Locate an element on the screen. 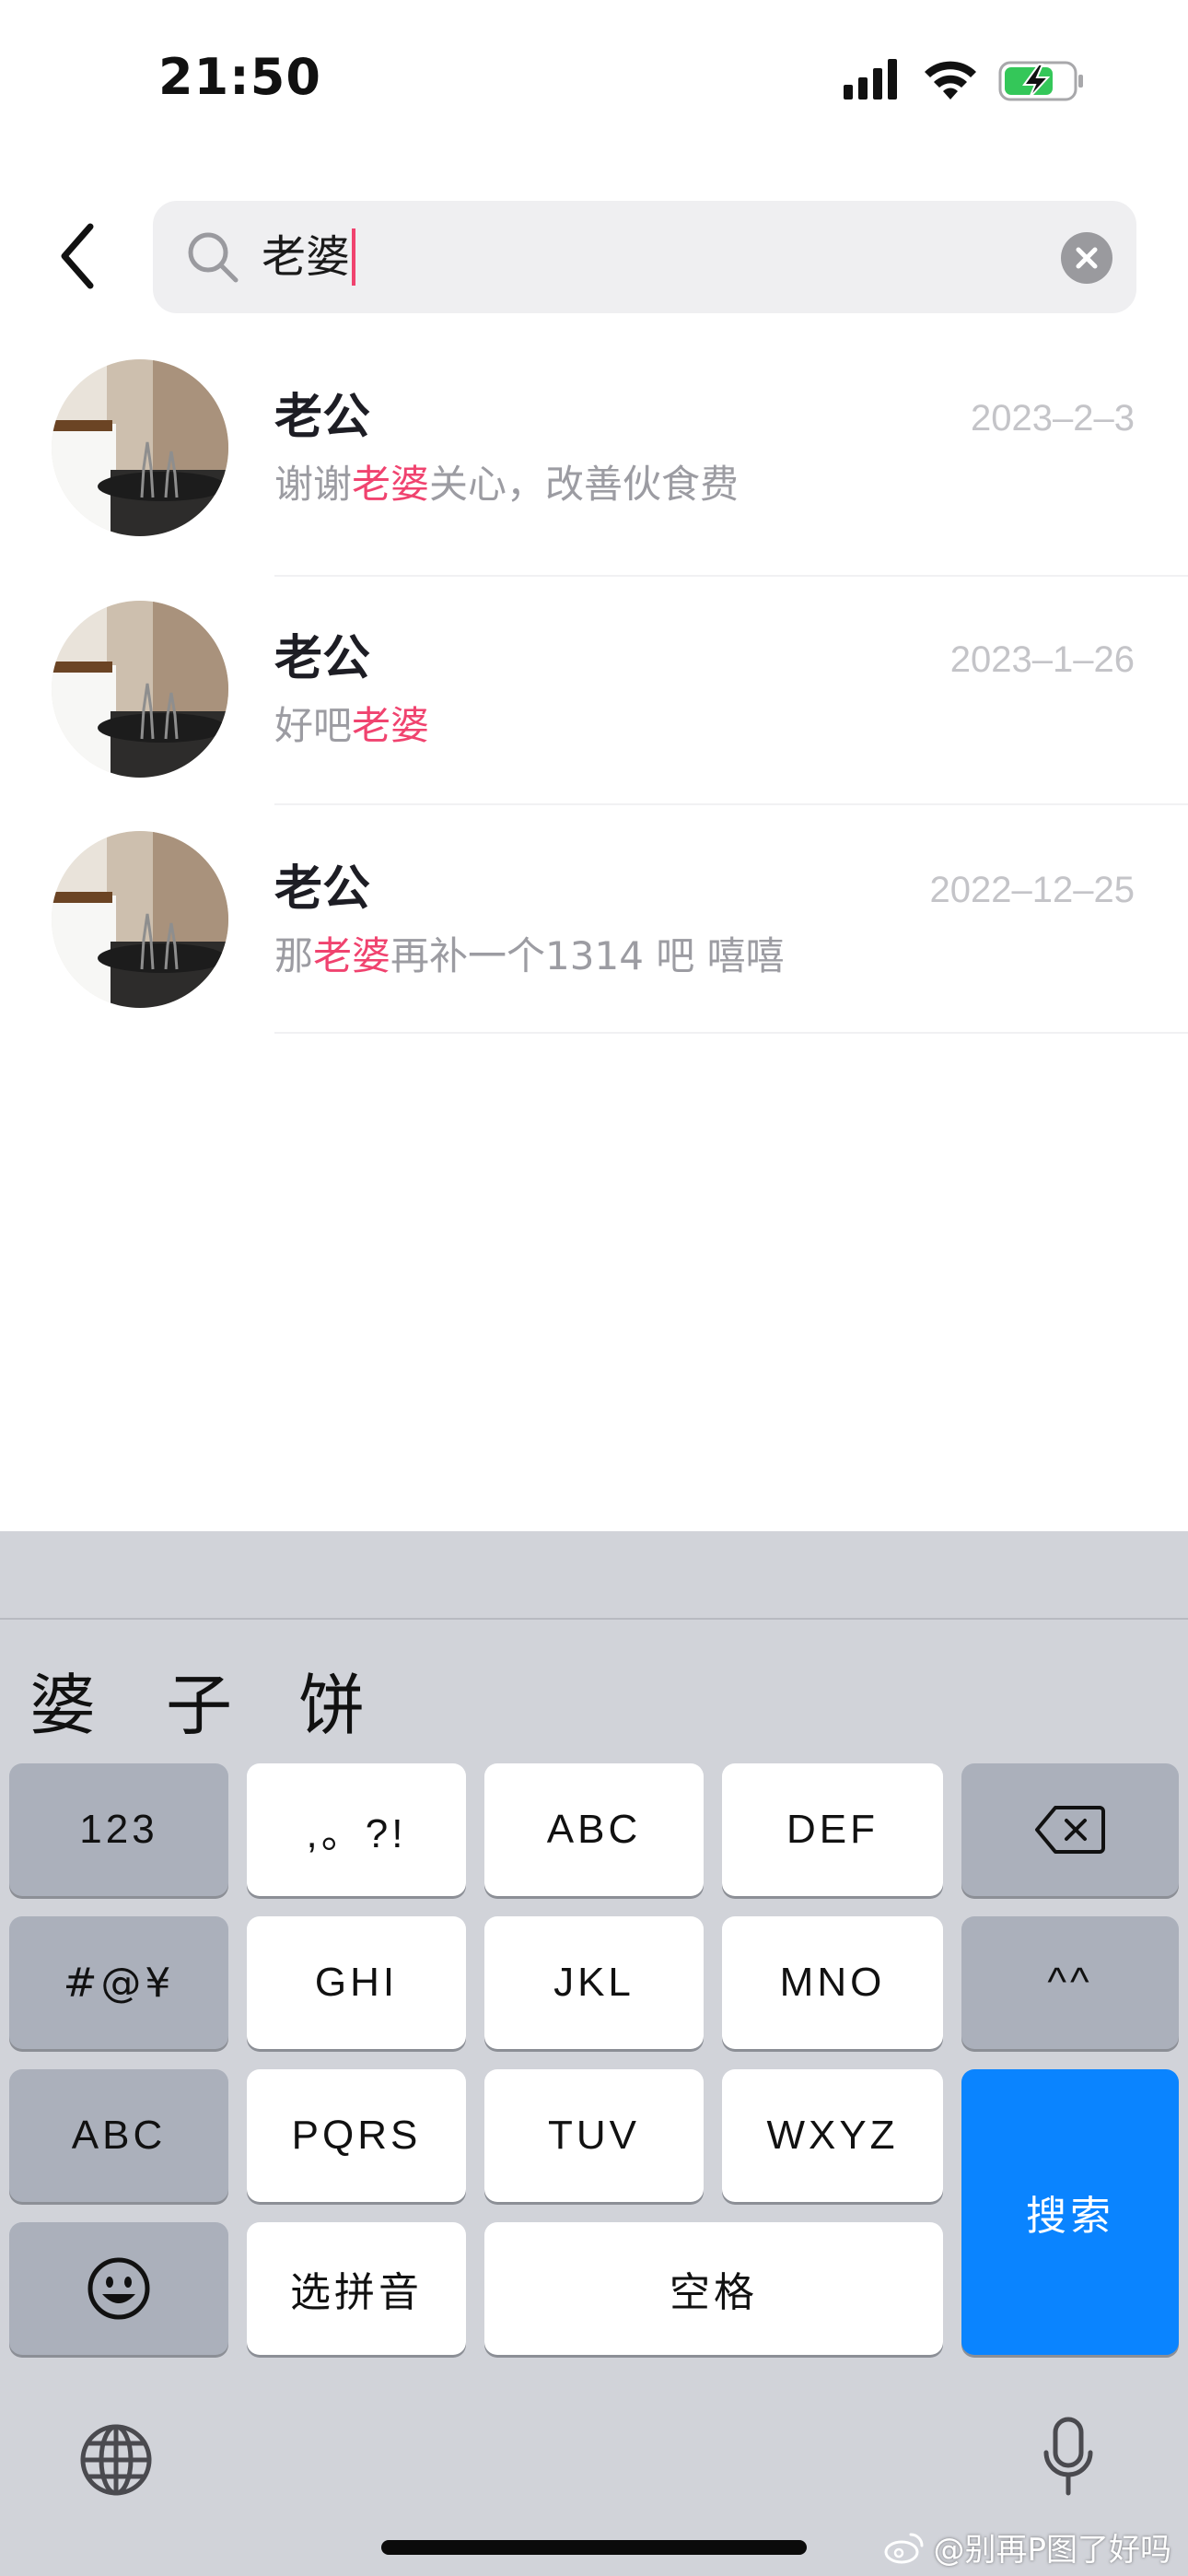  candidate-bar-divider is located at coordinates (594, 1619).